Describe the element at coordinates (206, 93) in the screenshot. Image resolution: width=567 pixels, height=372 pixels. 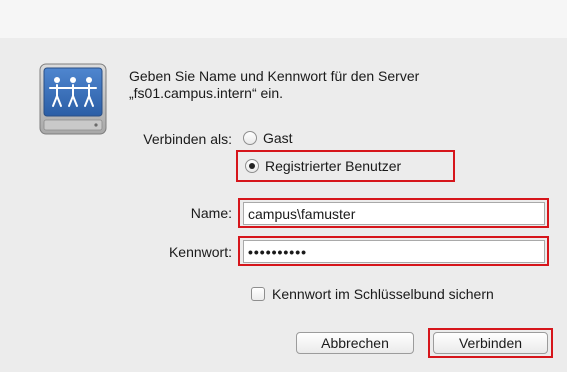
I see `prompt-line-2: „fs01.campus.intern“ ein.` at that location.